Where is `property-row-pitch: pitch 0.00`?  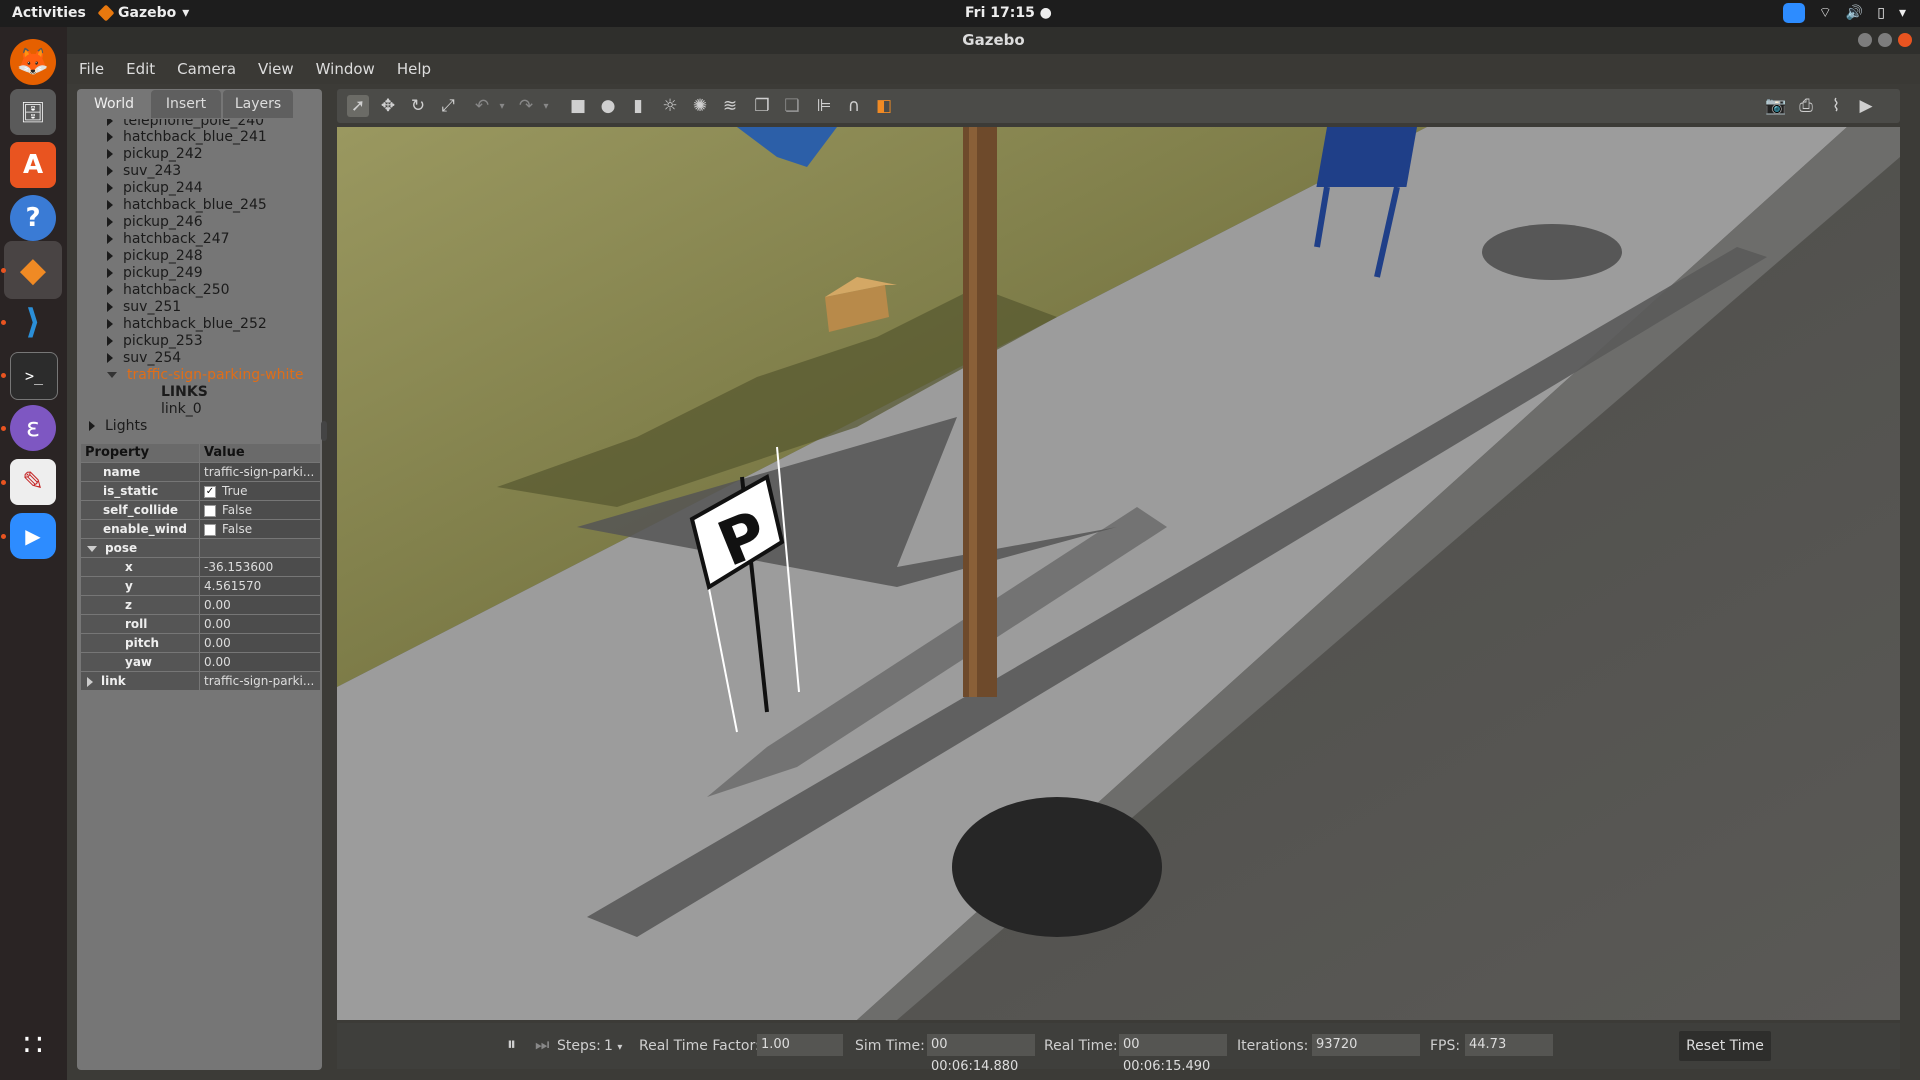 property-row-pitch: pitch 0.00 is located at coordinates (200, 643).